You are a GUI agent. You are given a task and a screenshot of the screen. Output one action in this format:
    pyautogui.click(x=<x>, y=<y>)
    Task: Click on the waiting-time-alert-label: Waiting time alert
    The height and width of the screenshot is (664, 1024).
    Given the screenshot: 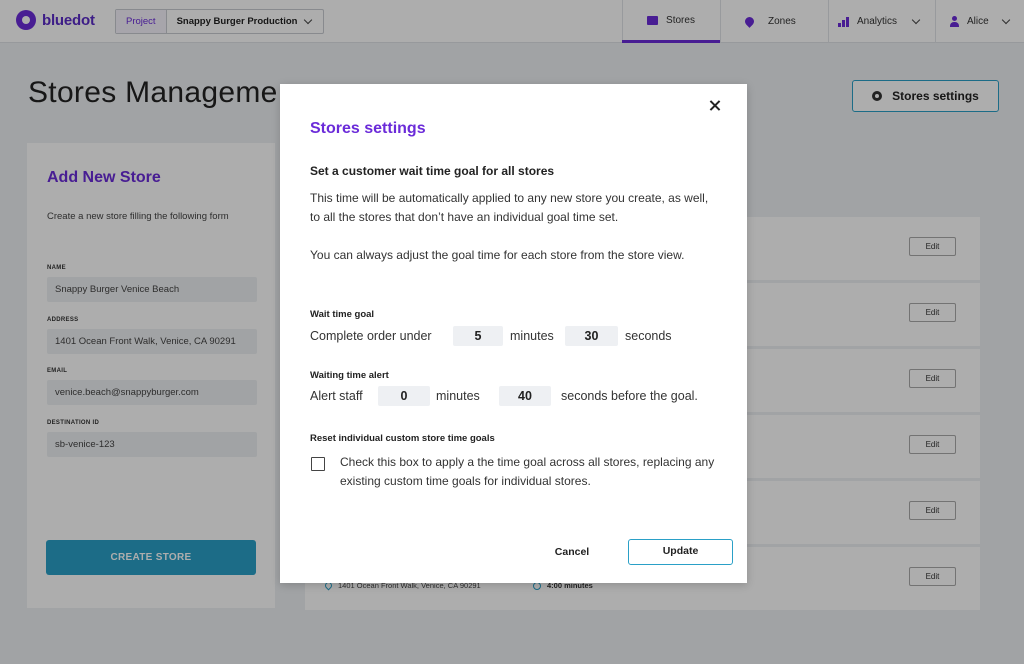 What is the action you would take?
    pyautogui.click(x=349, y=375)
    